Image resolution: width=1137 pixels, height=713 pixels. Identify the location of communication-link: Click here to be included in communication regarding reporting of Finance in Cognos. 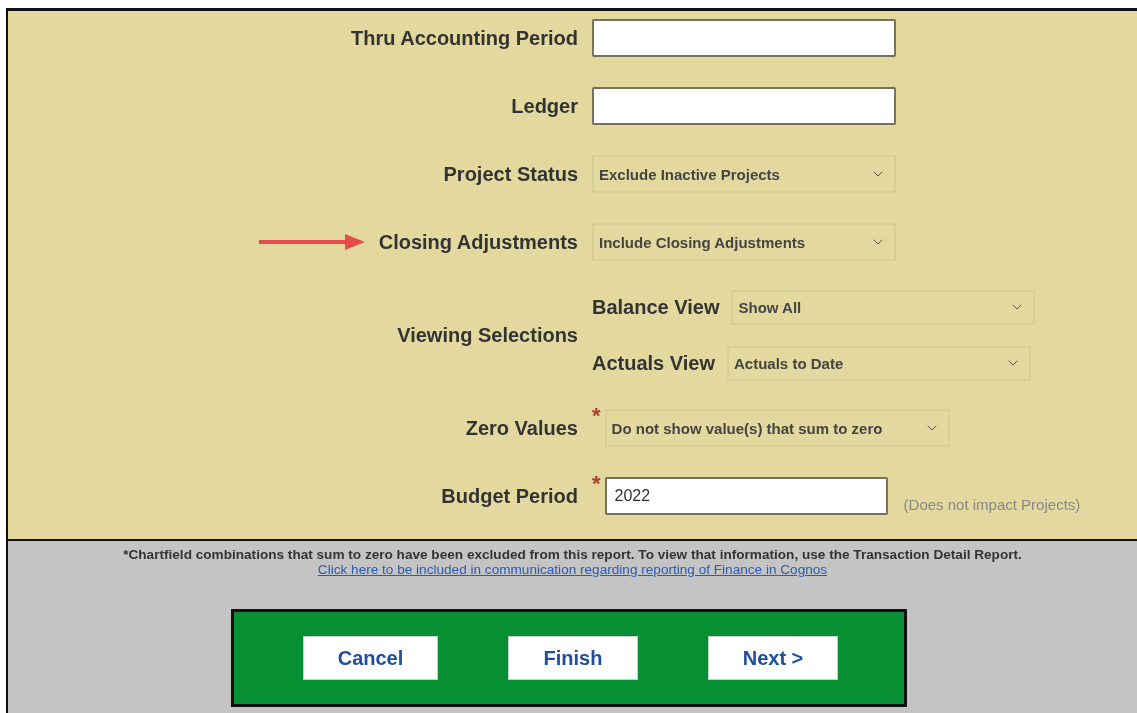
(572, 569).